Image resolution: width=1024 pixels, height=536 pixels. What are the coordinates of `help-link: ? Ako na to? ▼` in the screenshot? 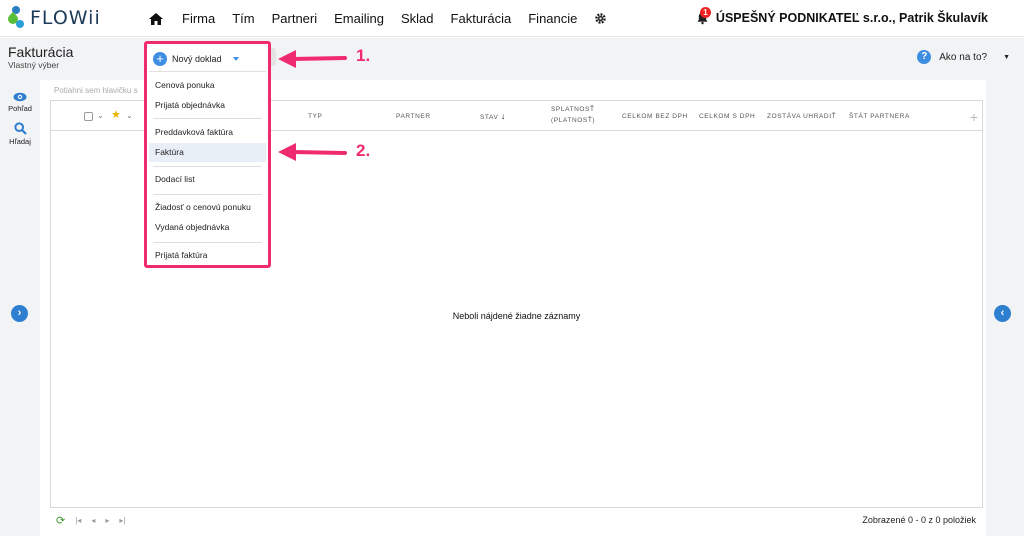 It's located at (963, 57).